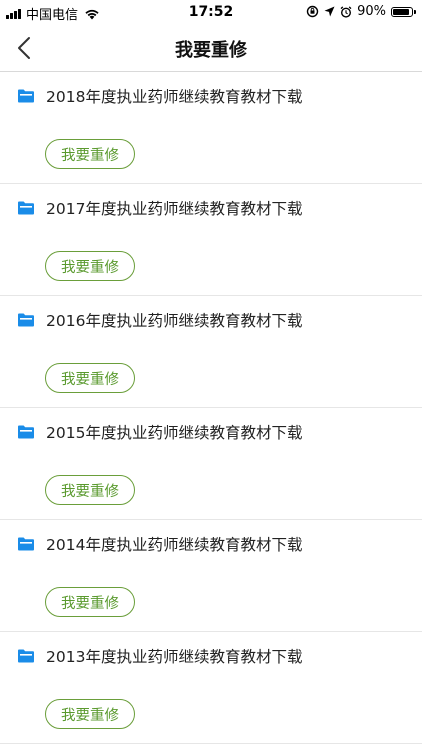 The image size is (422, 750). I want to click on item-title: 2018年度执业药师继续教育教材下载, so click(174, 97).